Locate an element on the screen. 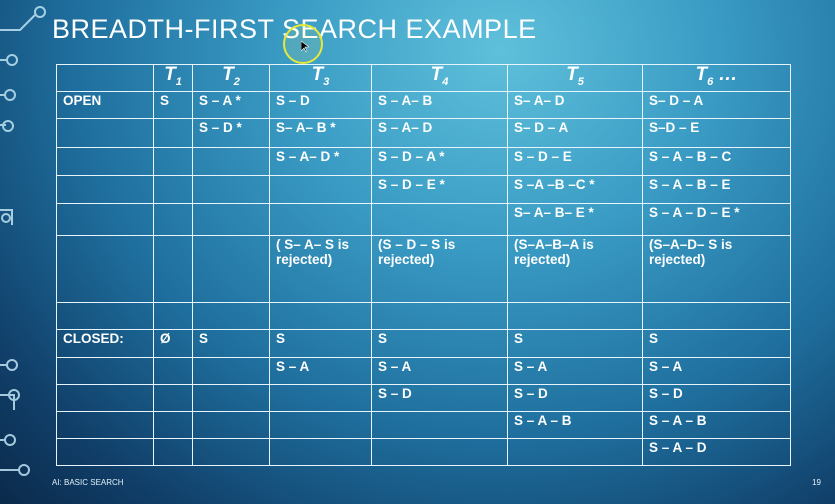 The width and height of the screenshot is (835, 504). table-cell: (S–A–D– S is rejected) is located at coordinates (716, 269).